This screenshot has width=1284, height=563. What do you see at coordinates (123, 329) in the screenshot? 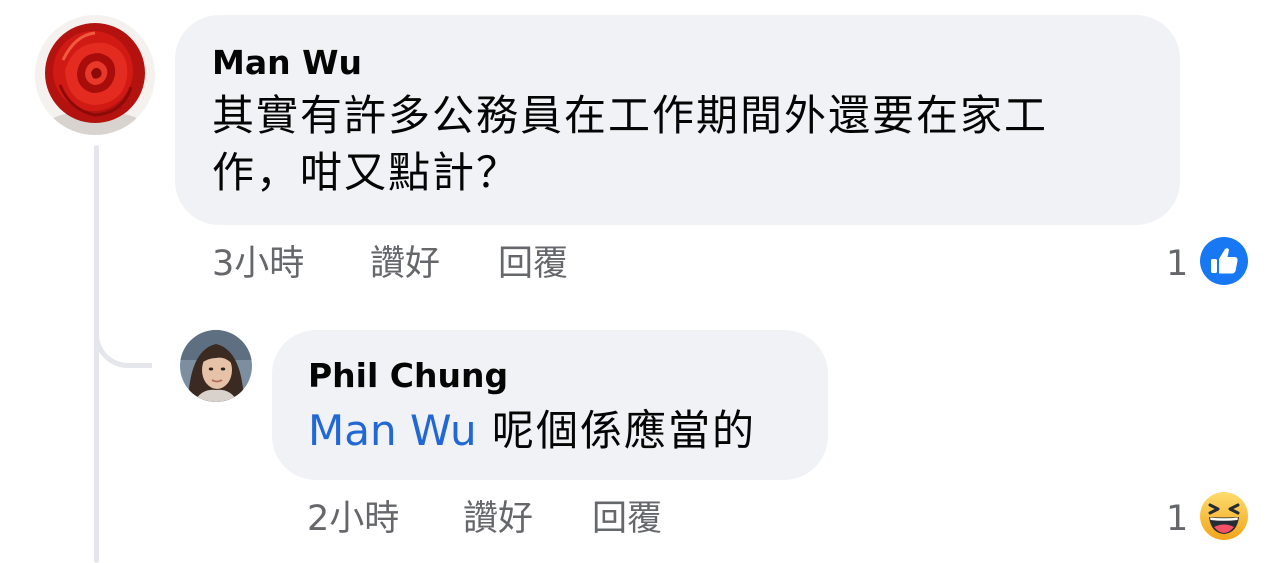
I see `reply-connector` at bounding box center [123, 329].